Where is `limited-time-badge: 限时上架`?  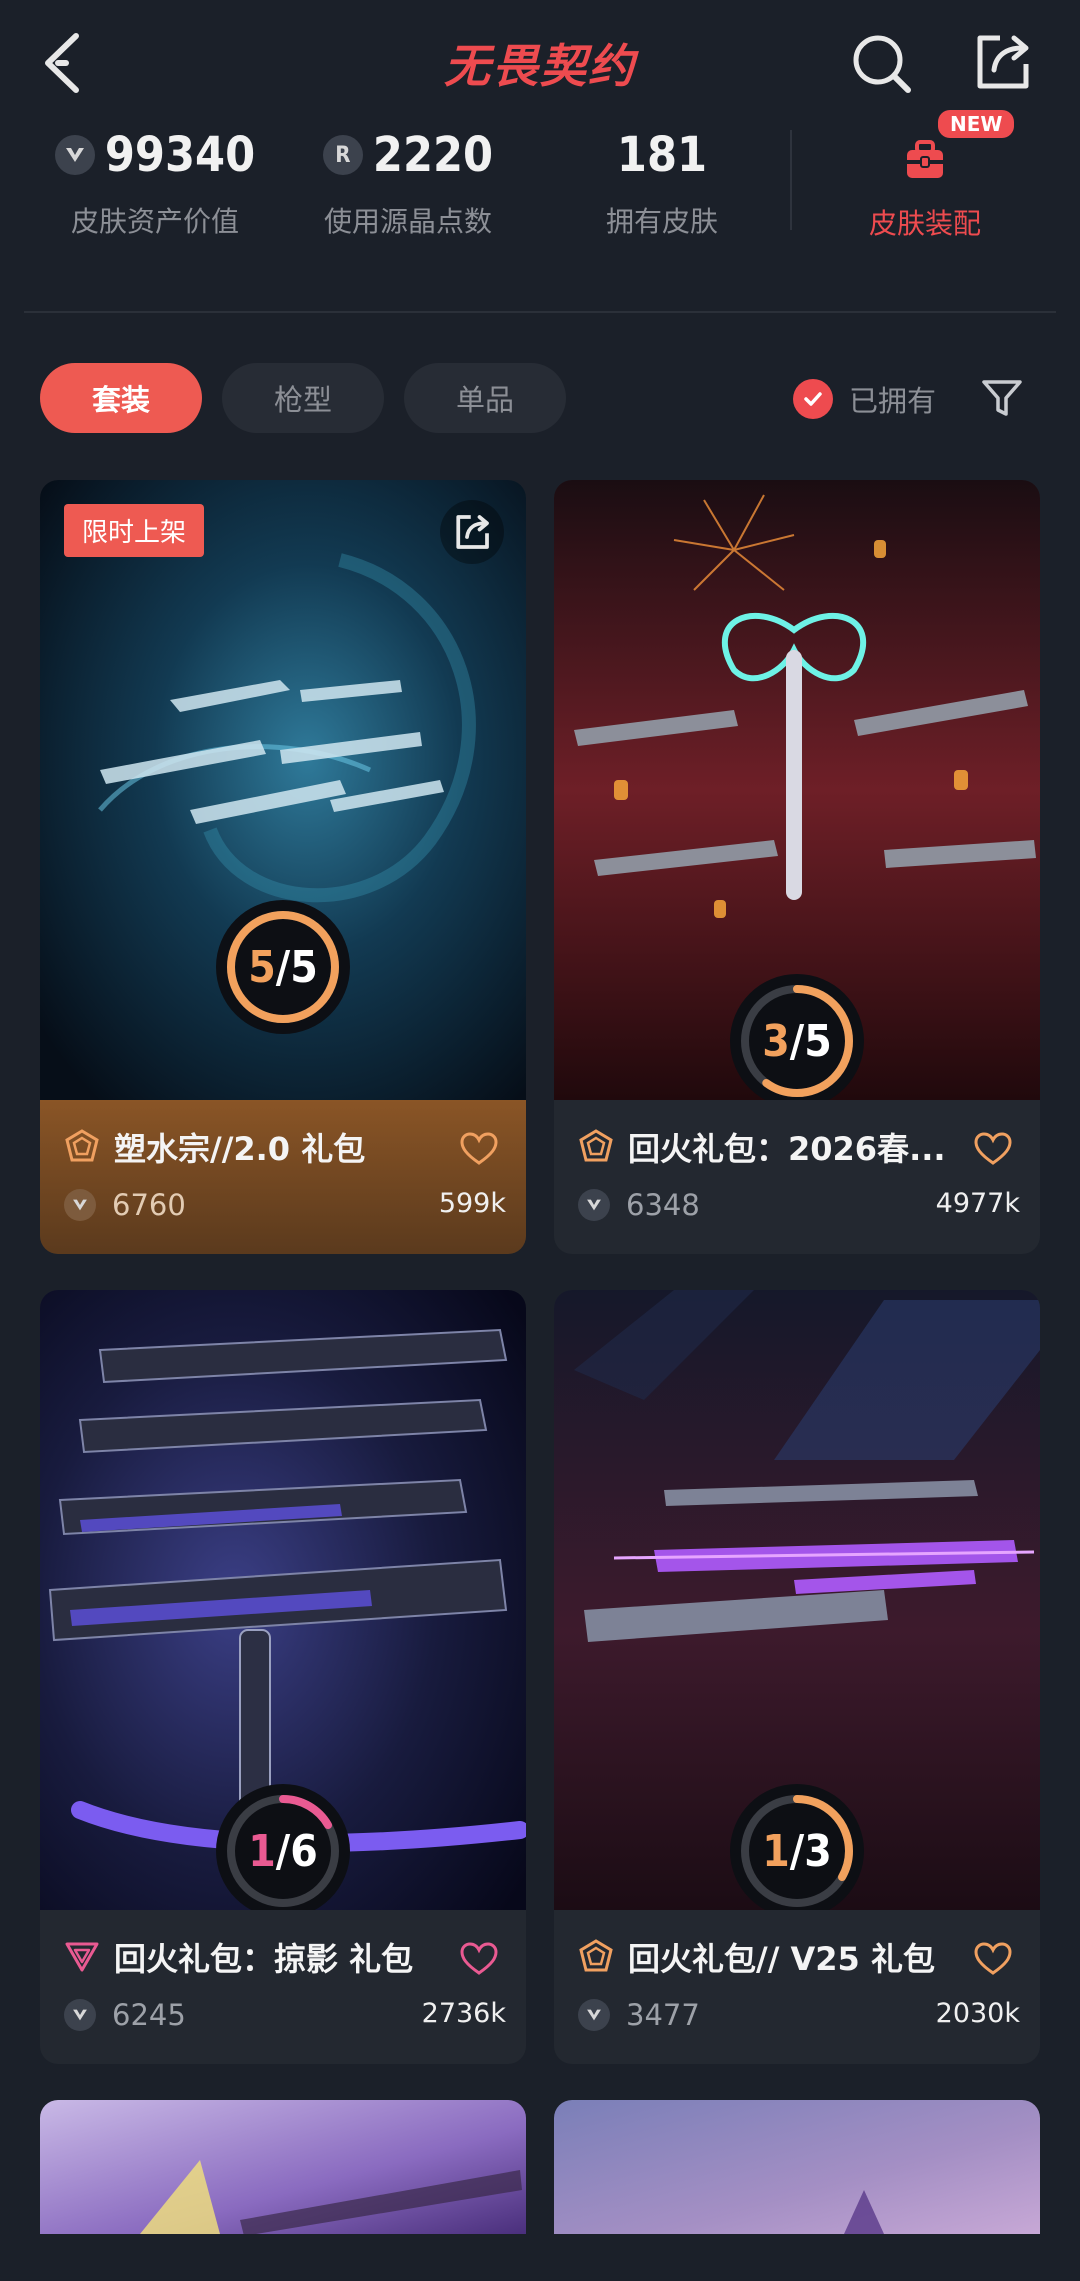
limited-time-badge: 限时上架 is located at coordinates (134, 530).